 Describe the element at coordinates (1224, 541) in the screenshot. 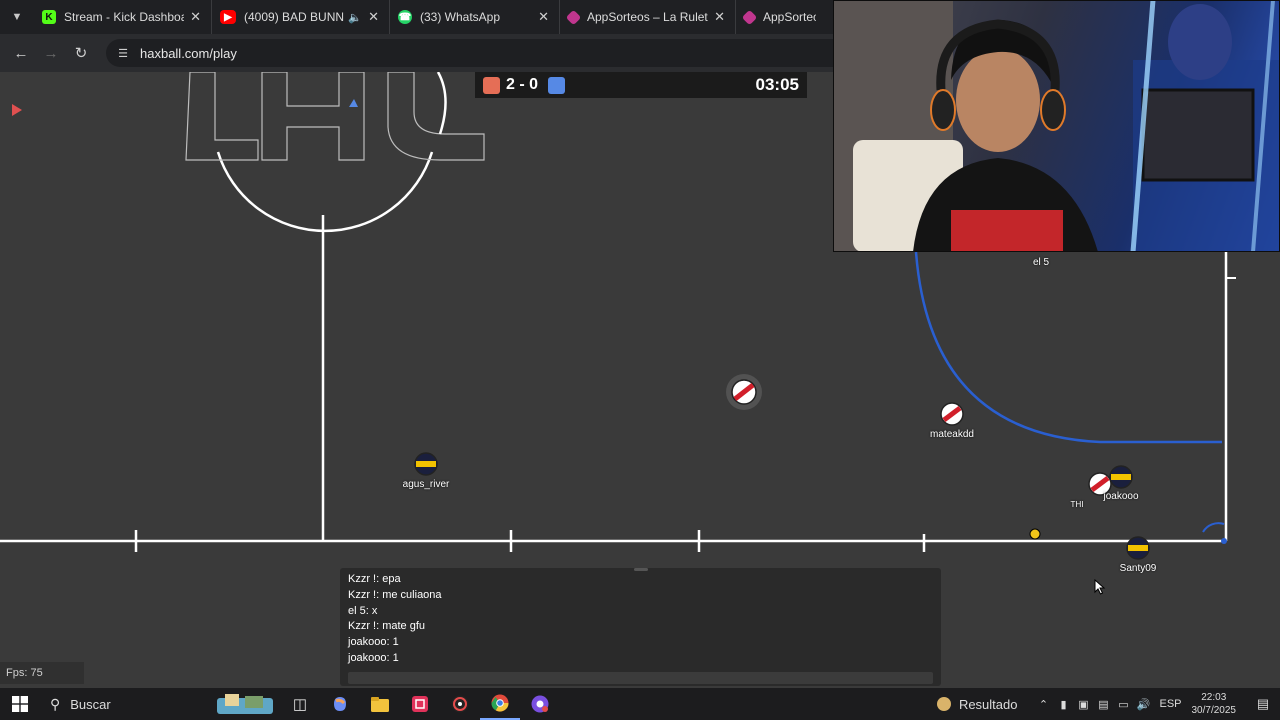

I see `goal-post` at that location.